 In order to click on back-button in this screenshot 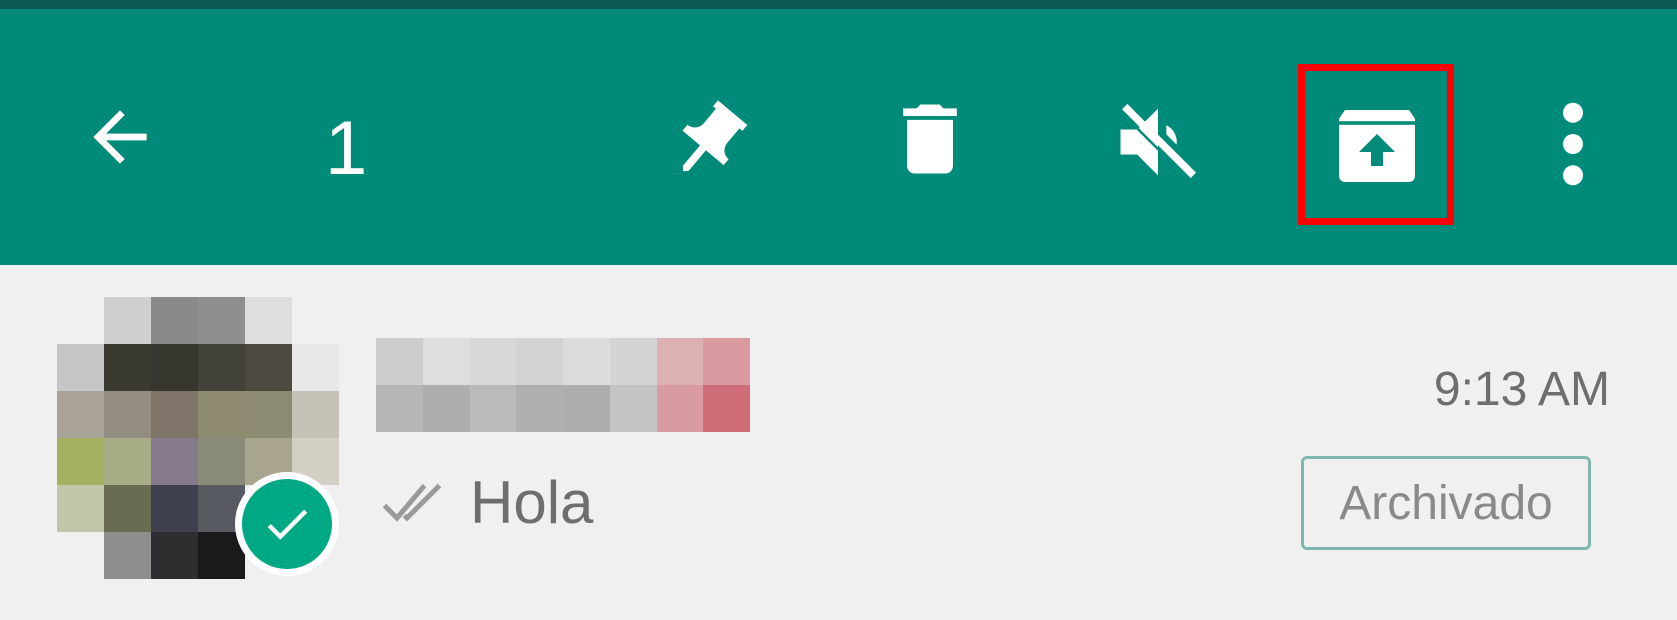, I will do `click(120, 137)`.